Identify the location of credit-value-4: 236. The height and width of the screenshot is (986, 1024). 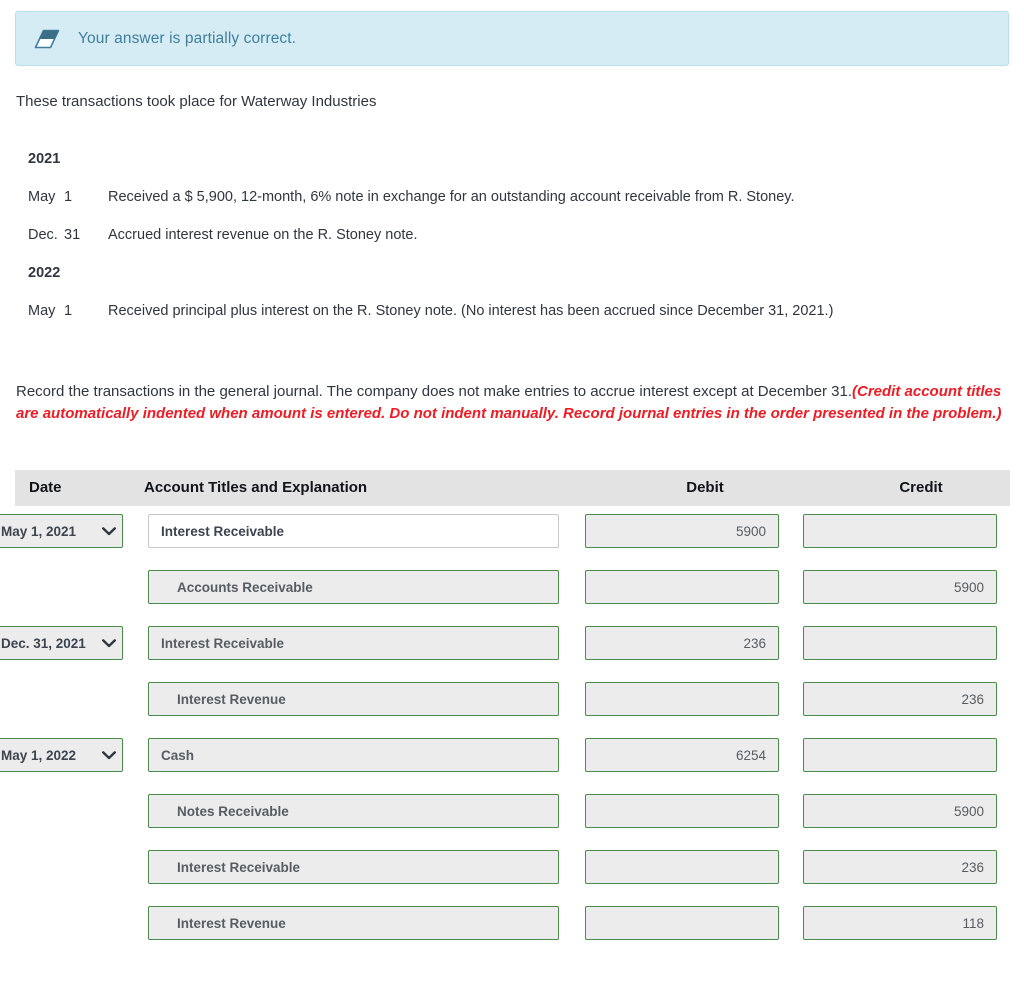
(972, 699).